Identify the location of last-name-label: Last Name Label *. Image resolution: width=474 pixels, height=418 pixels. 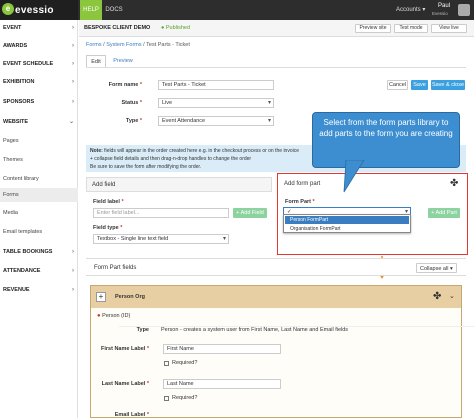
(125, 384).